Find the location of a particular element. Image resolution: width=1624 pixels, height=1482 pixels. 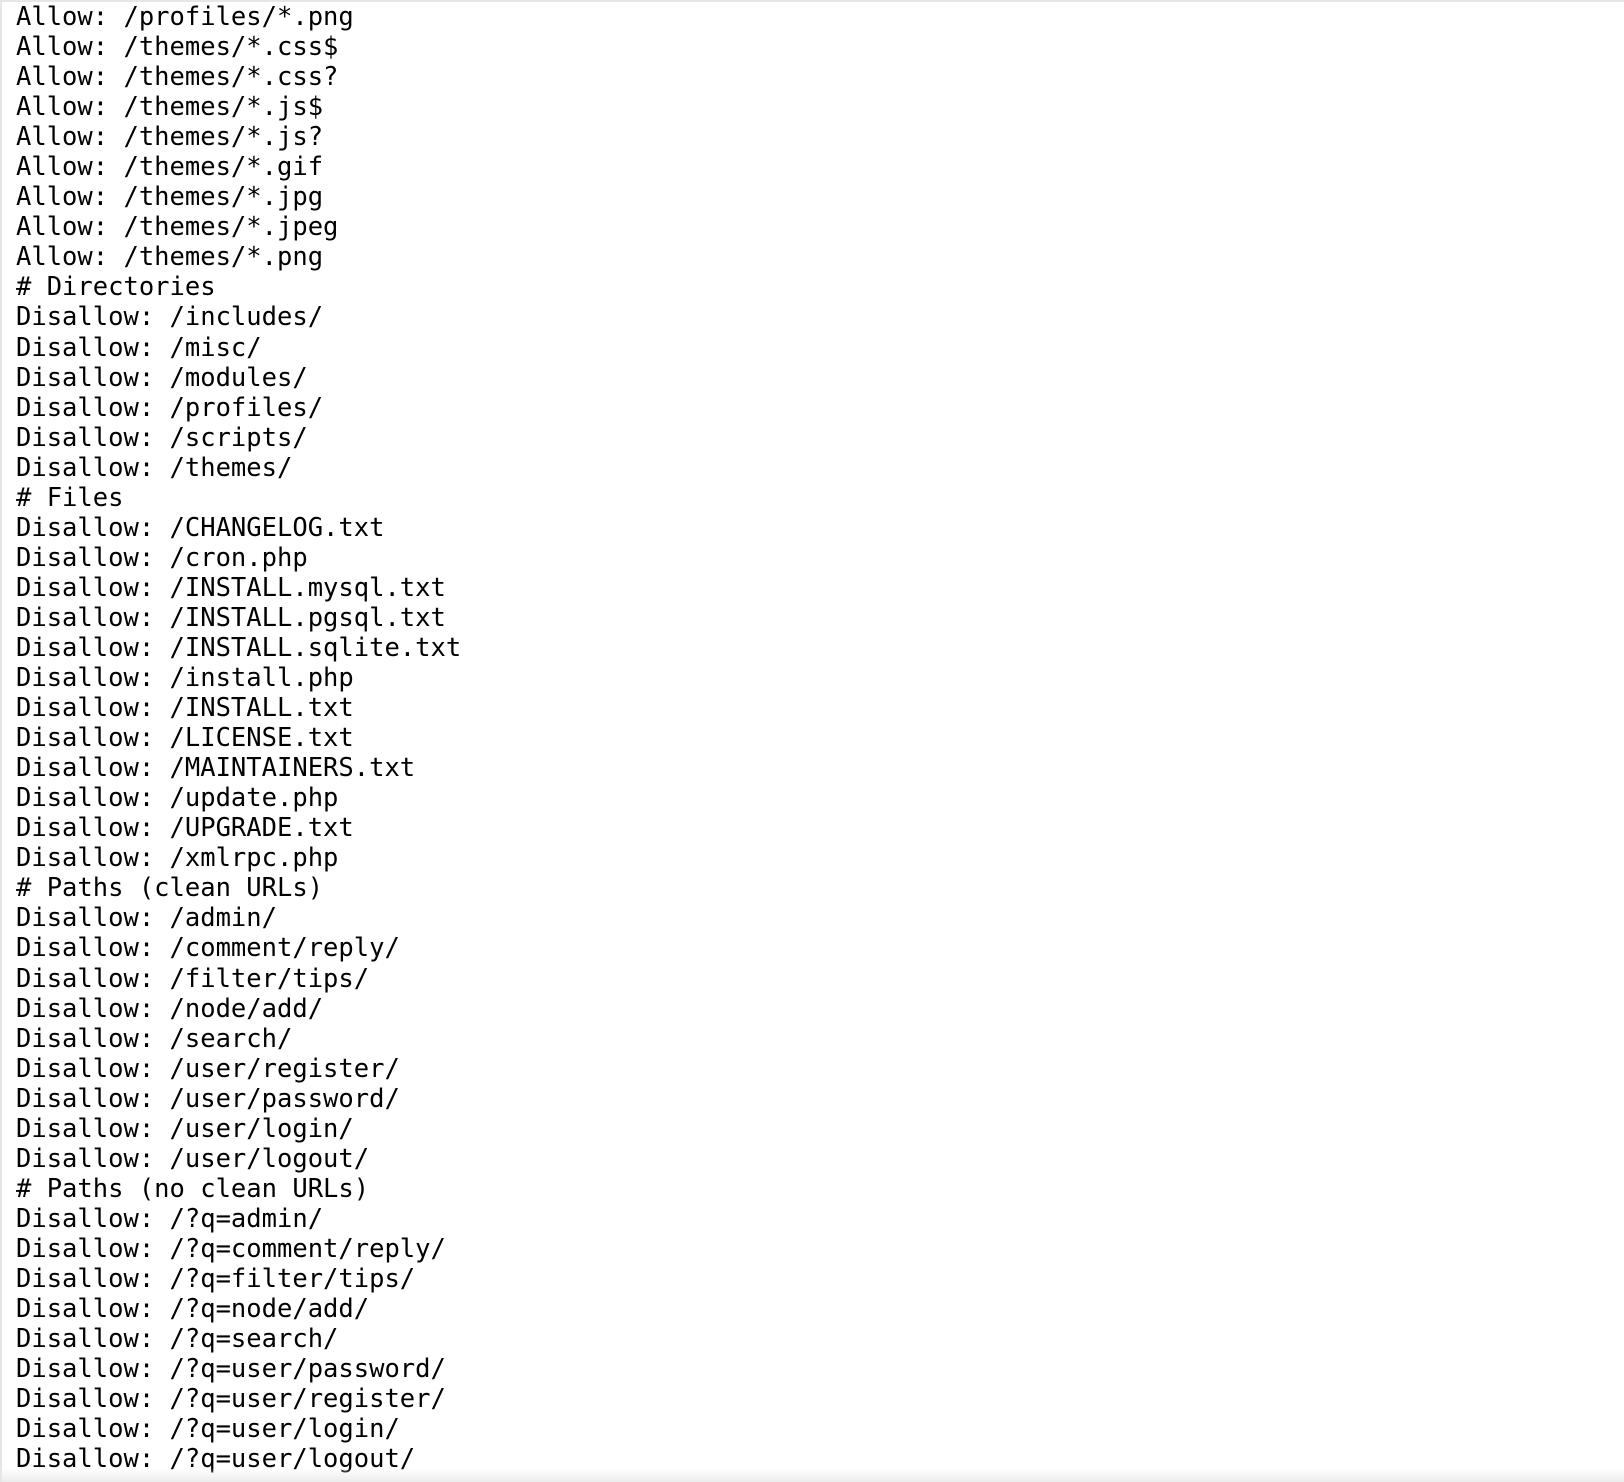

text-line: Disallow: /INSTALL.pgsql.txt is located at coordinates (231, 617).